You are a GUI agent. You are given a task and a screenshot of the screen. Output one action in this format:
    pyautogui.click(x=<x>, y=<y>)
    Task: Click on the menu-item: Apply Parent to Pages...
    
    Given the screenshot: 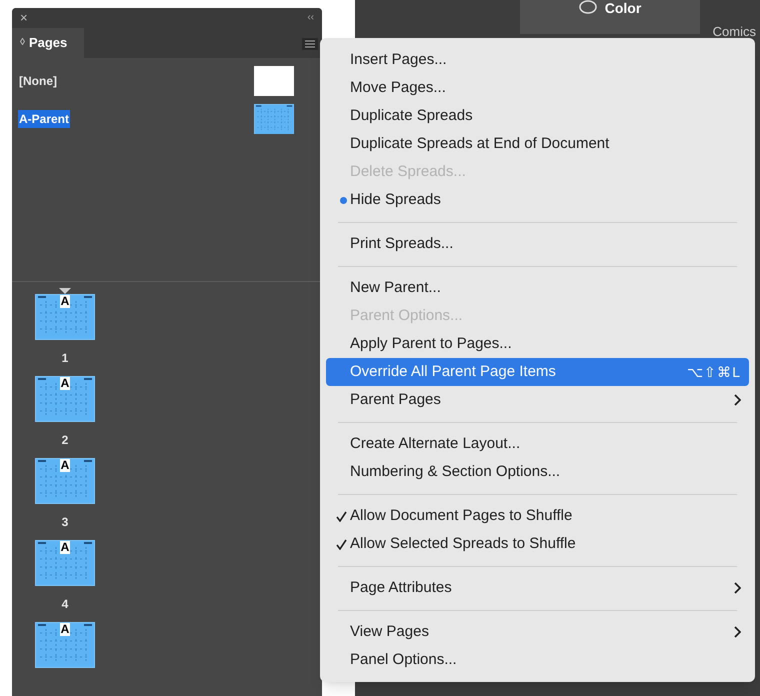 What is the action you would take?
    pyautogui.click(x=537, y=344)
    